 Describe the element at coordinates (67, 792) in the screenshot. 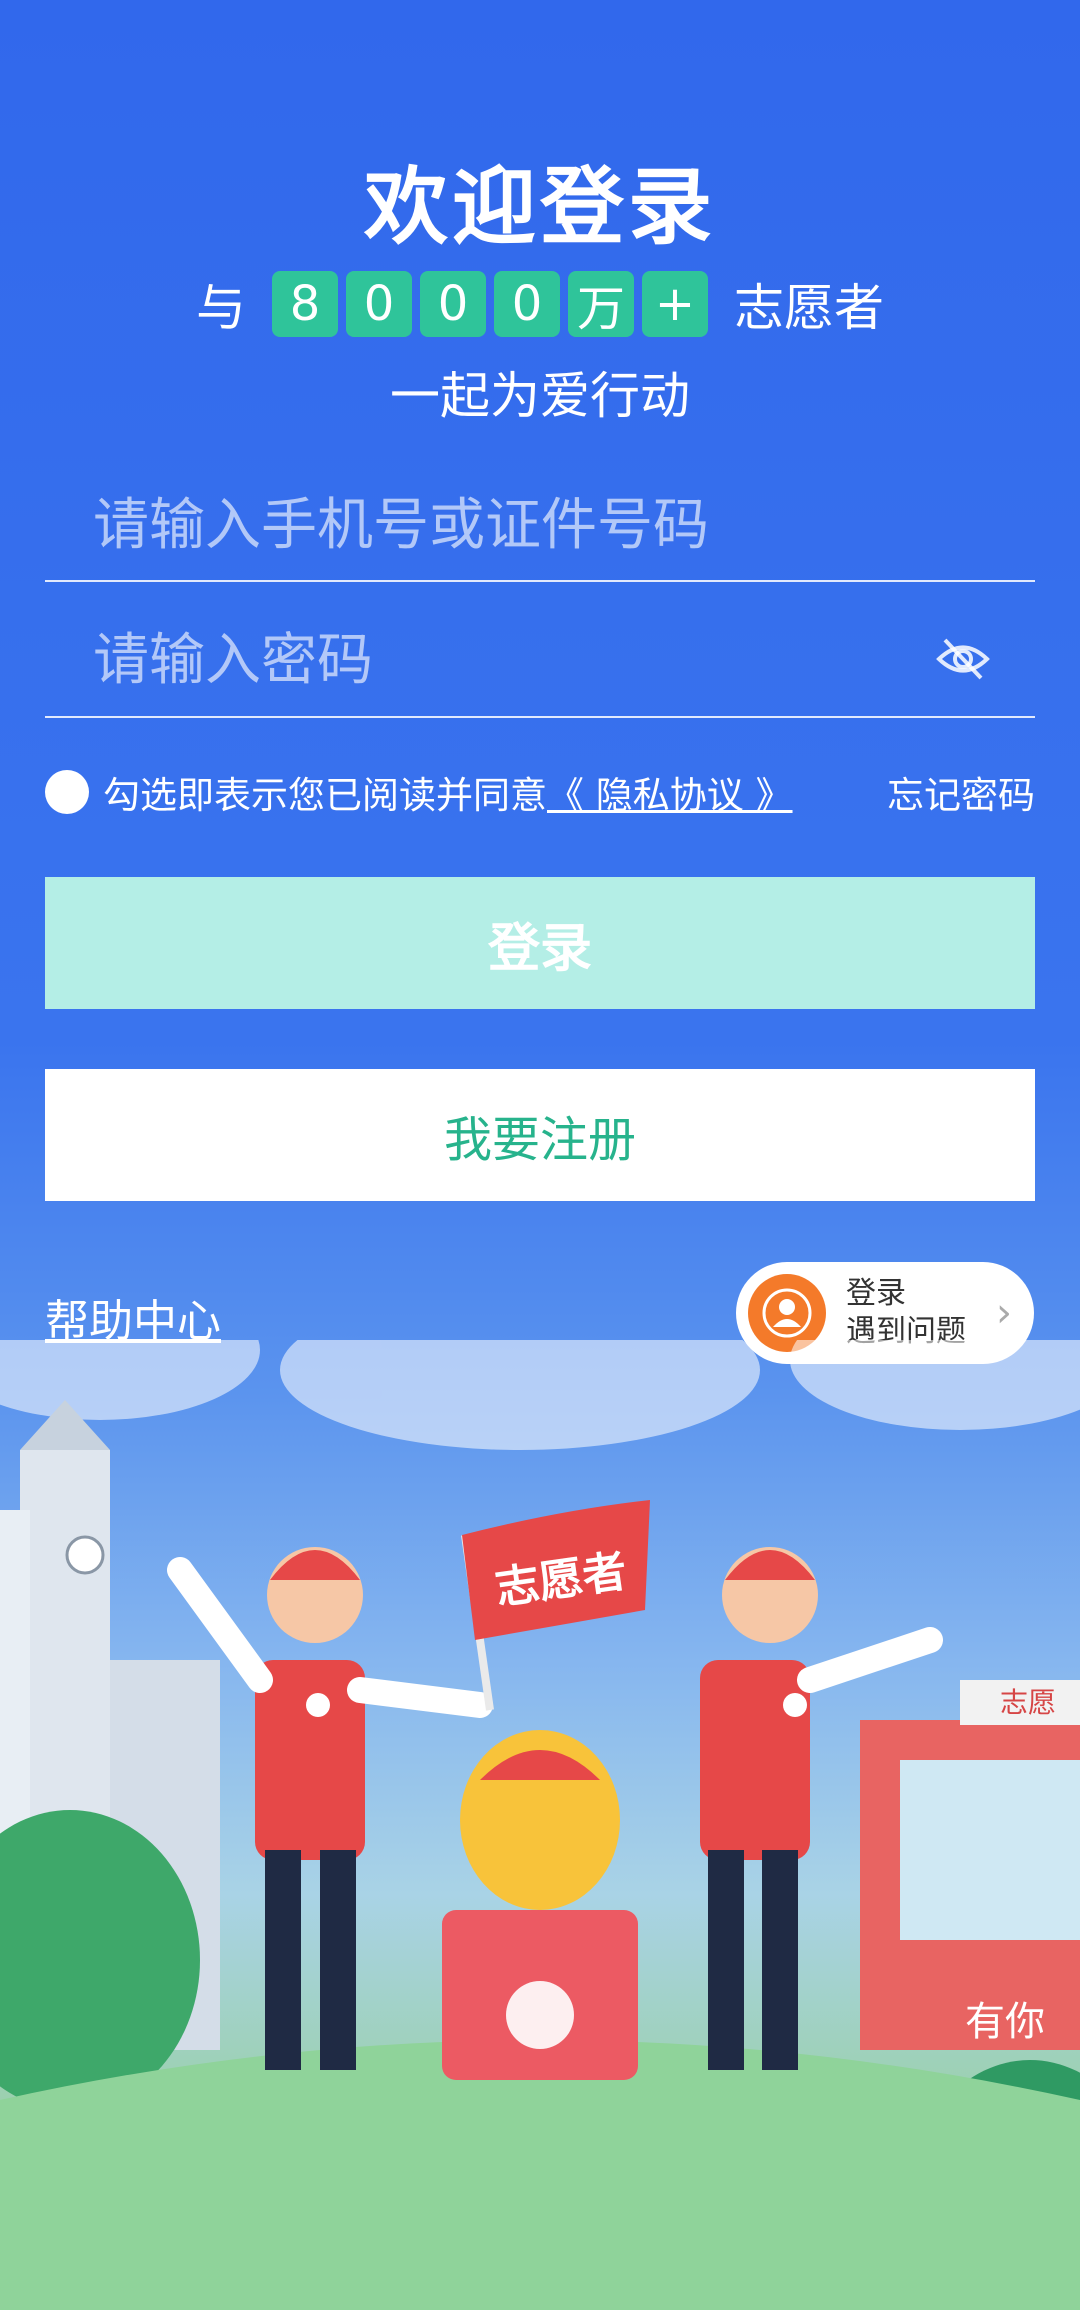

I see `agreement-checkbox` at that location.